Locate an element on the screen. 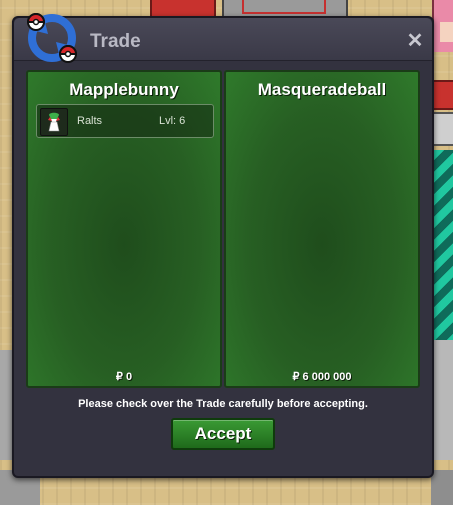 Image resolution: width=453 pixels, height=505 pixels. world-red-block is located at coordinates (442, 95).